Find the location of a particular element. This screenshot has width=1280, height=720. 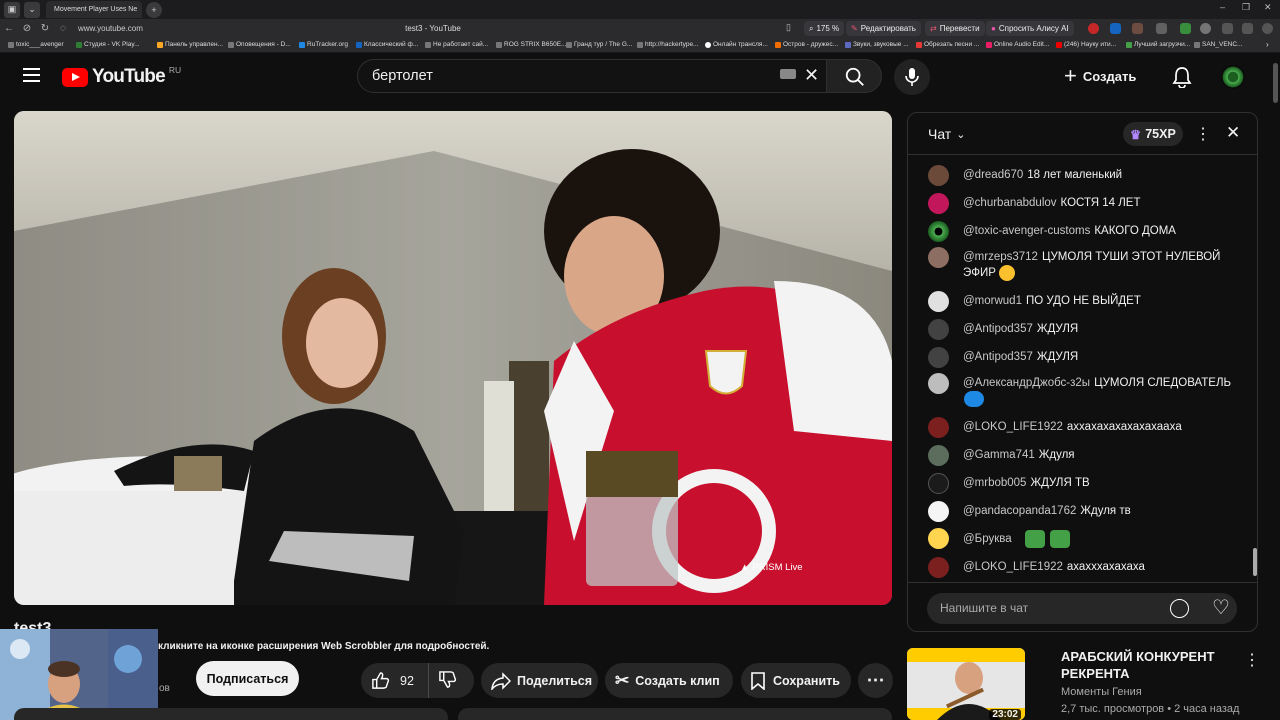

heart-icon: ♡ is located at coordinates (1221, 607).